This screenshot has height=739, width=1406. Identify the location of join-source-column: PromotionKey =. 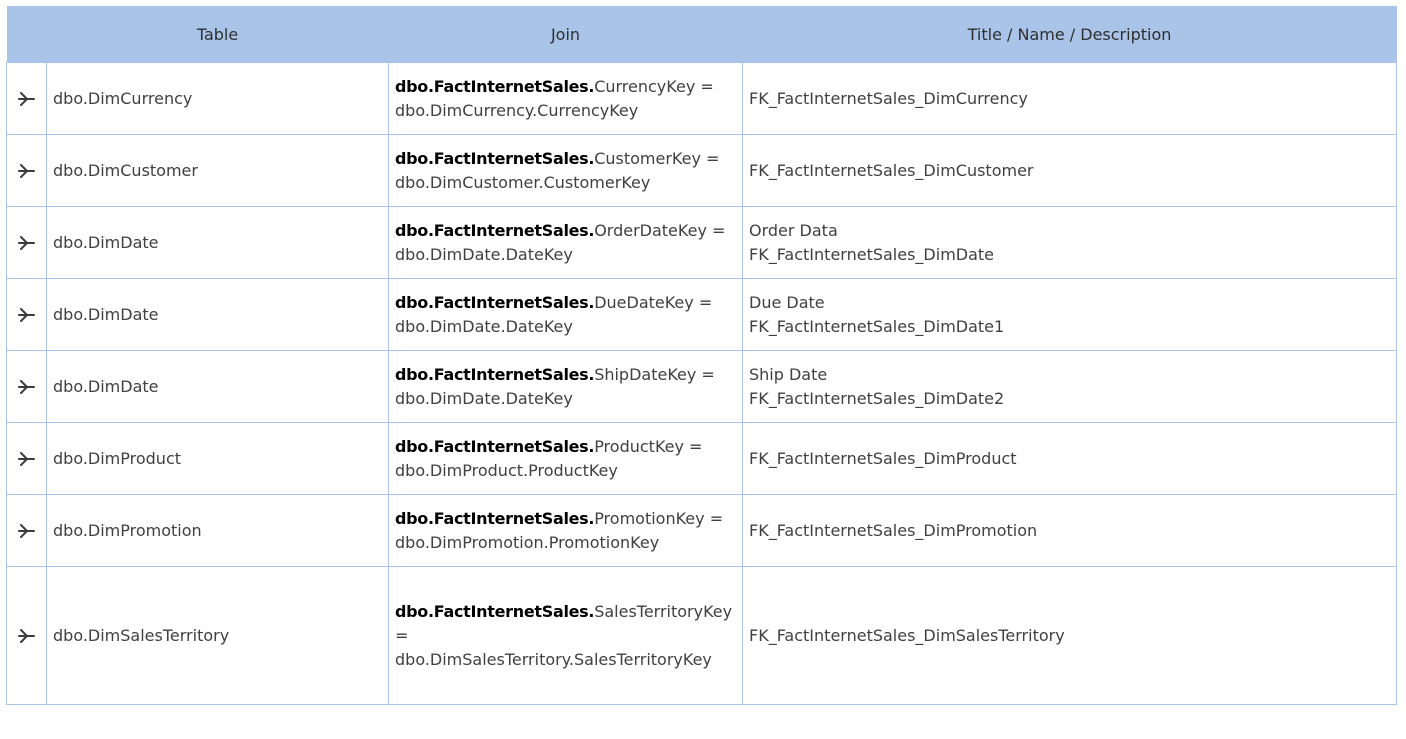
(659, 518).